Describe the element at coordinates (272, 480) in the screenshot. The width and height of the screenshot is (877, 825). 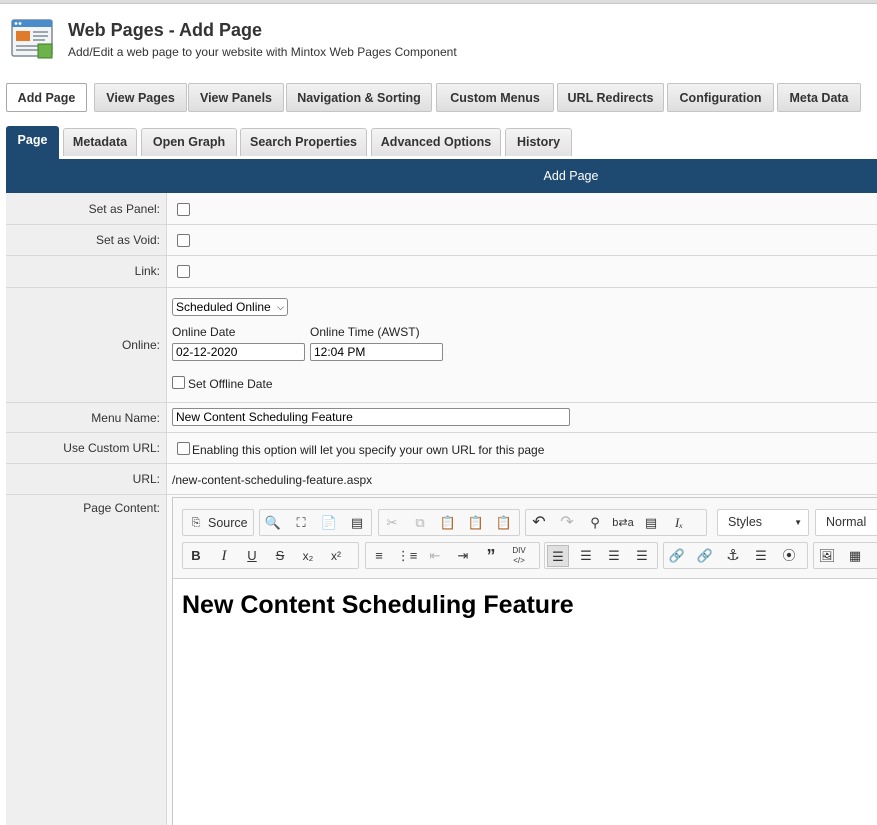
I see `url-value: /new-content-scheduling-feature.aspx` at that location.